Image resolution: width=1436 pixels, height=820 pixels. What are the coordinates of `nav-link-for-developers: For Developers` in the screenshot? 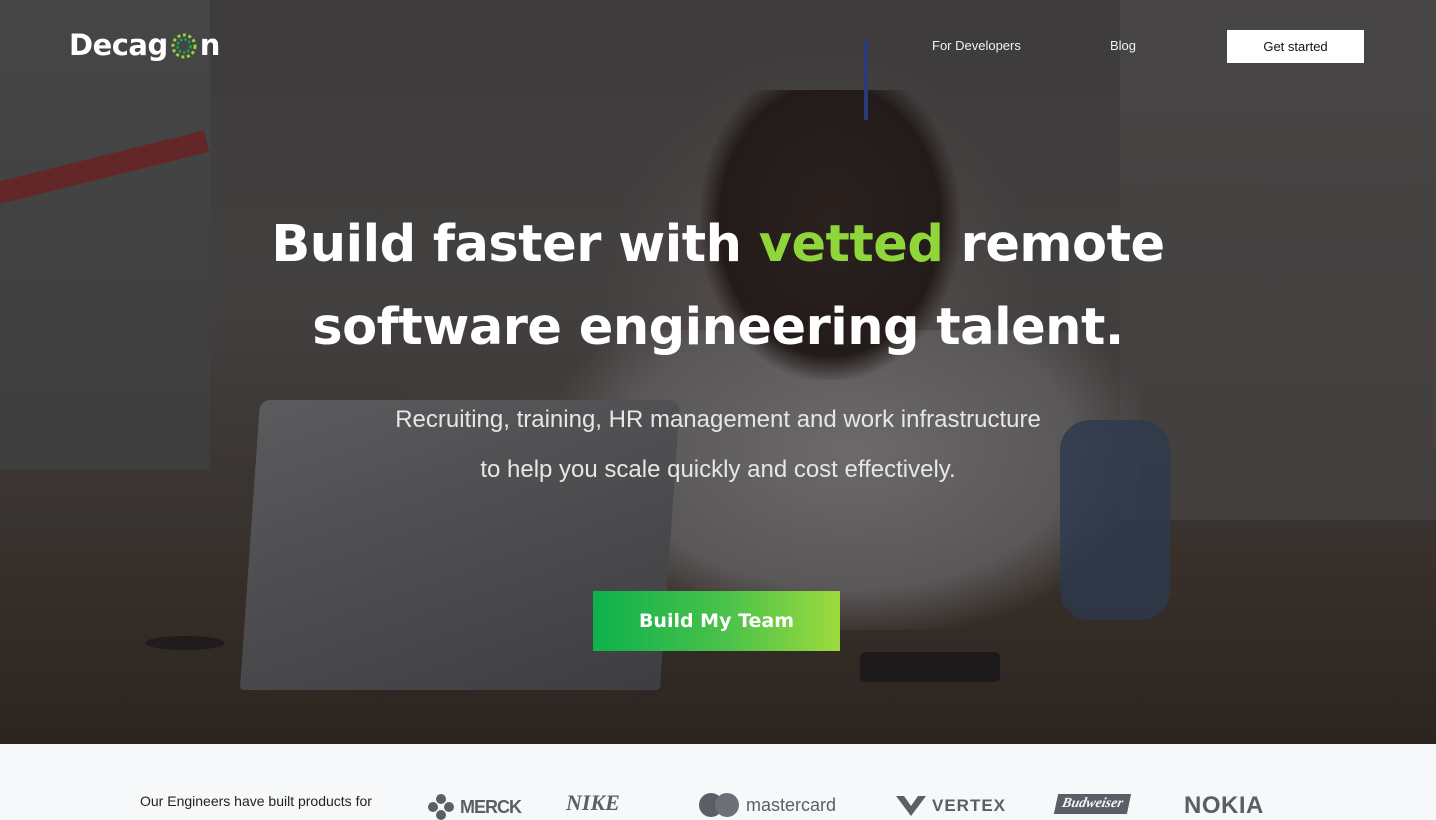 It's located at (976, 45).